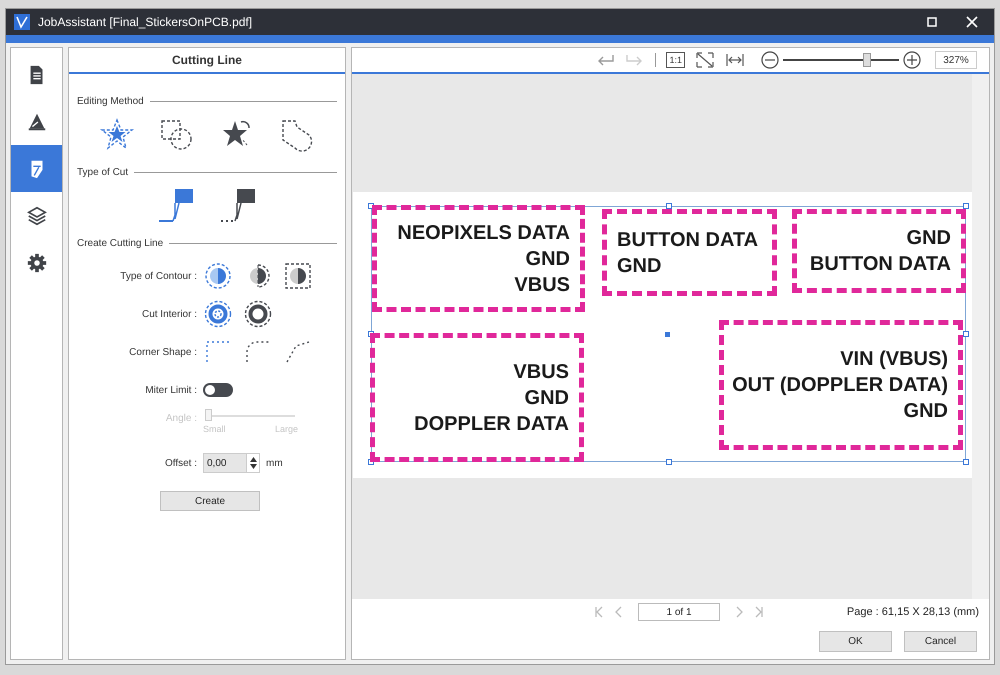  I want to click on create-button: Create, so click(210, 501).